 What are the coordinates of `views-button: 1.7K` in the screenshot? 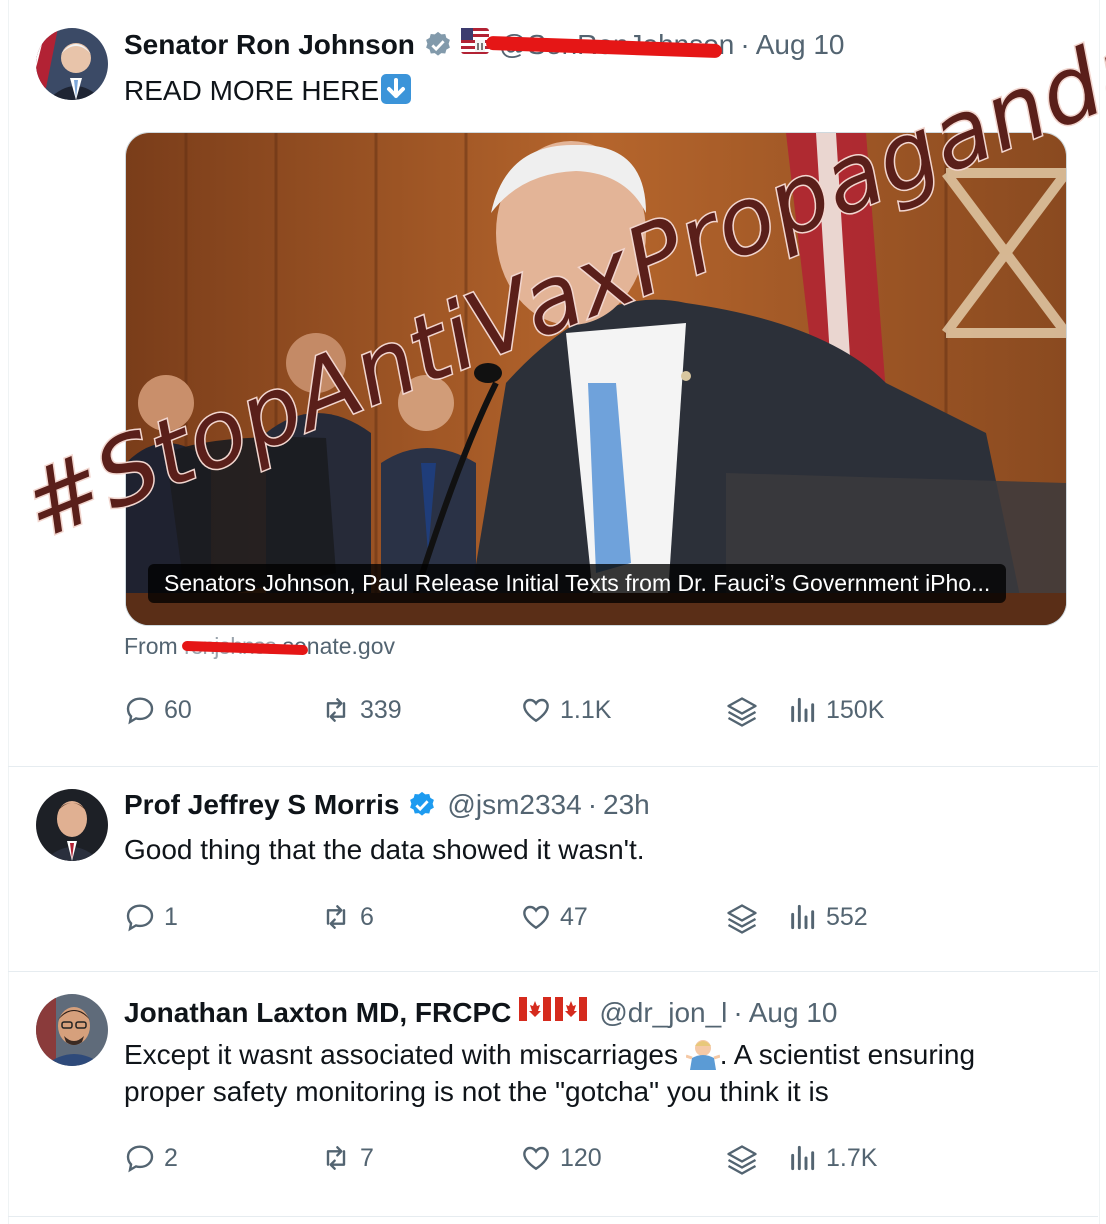 It's located at (831, 1158).